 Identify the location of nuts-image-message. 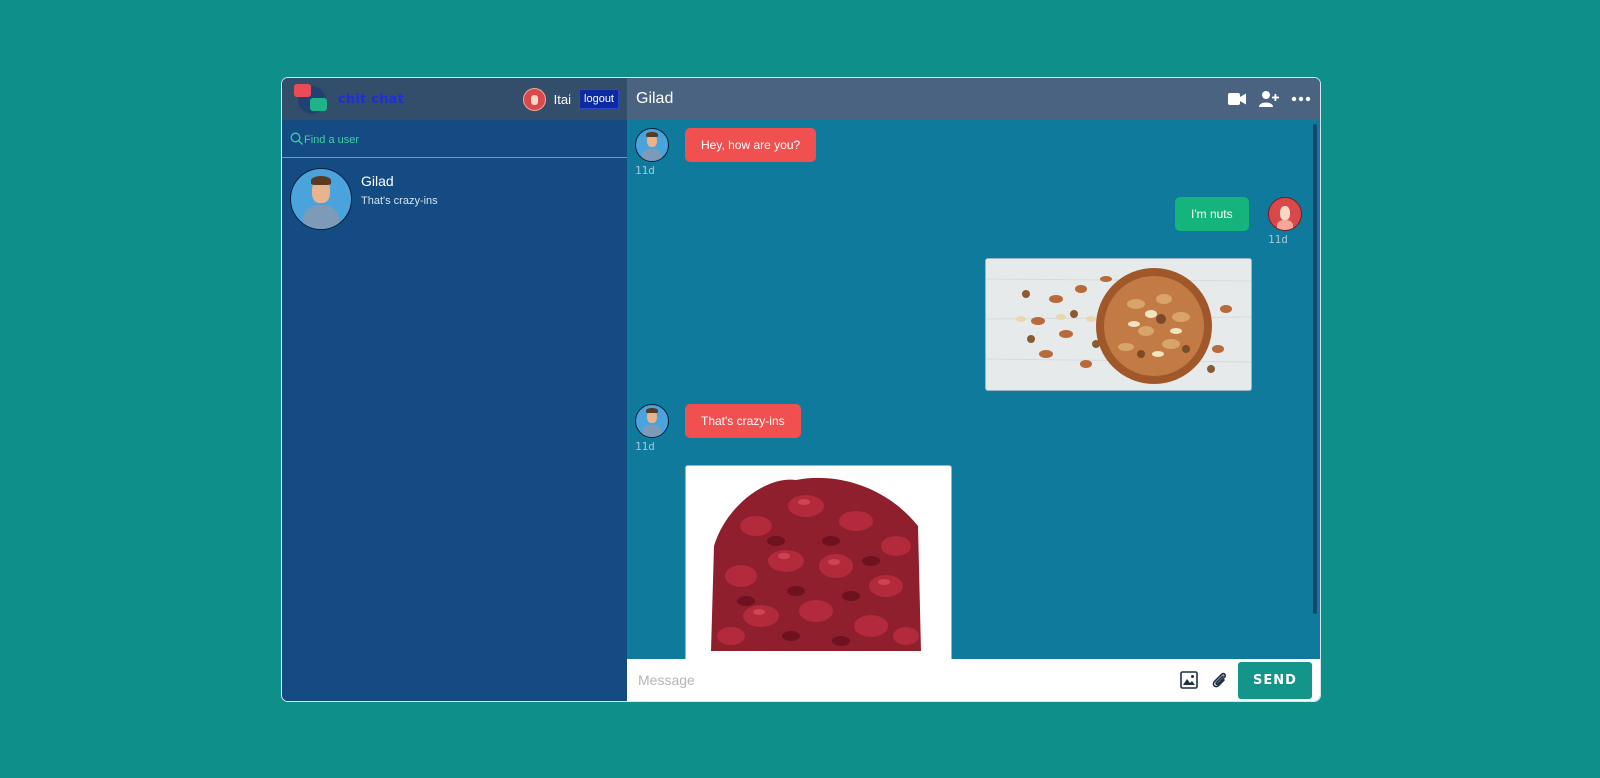
(1118, 324).